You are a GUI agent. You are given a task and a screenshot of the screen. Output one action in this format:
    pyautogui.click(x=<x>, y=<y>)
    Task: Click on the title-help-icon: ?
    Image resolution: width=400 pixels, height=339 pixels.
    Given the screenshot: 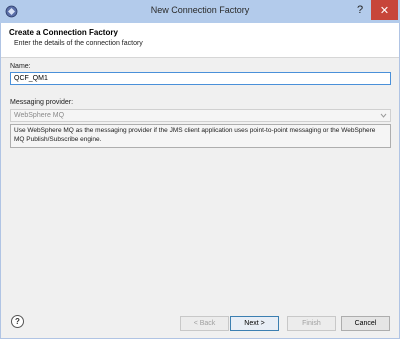 What is the action you would take?
    pyautogui.click(x=360, y=10)
    